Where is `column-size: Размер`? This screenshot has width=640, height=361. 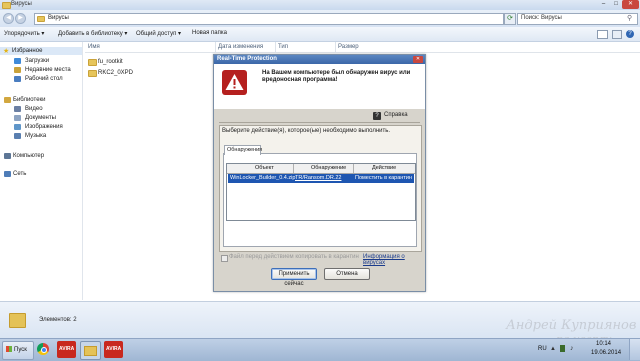 column-size: Размер is located at coordinates (348, 47).